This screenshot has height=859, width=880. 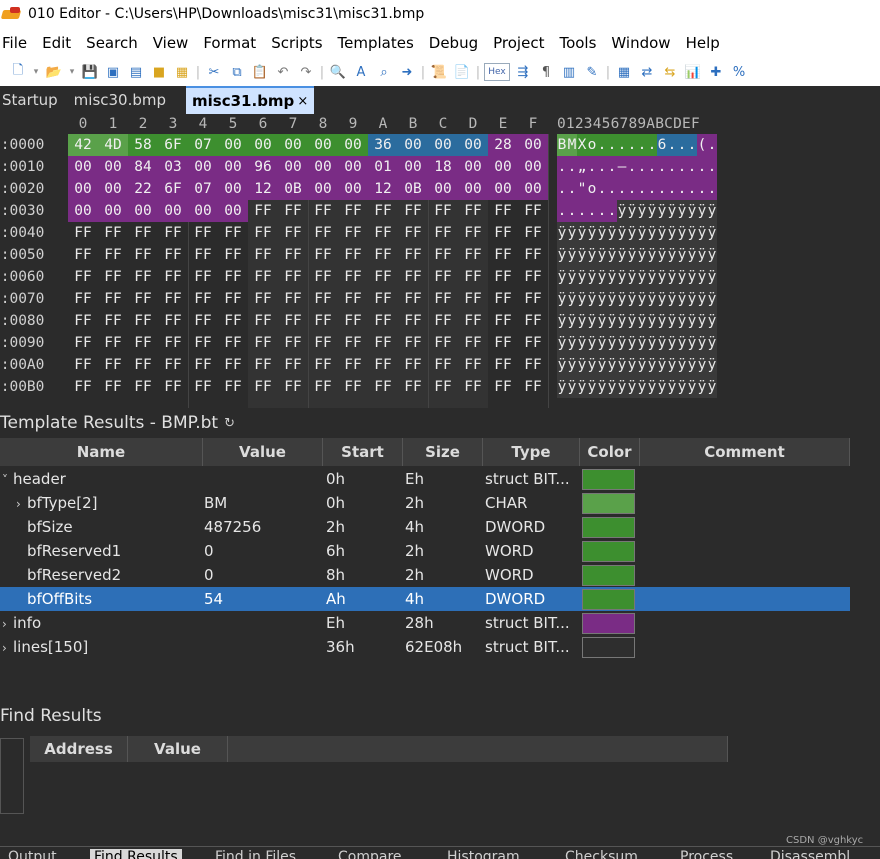 What do you see at coordinates (425, 503) in the screenshot?
I see `template-row: › bfType[2] BM 0h 2h CHAR` at bounding box center [425, 503].